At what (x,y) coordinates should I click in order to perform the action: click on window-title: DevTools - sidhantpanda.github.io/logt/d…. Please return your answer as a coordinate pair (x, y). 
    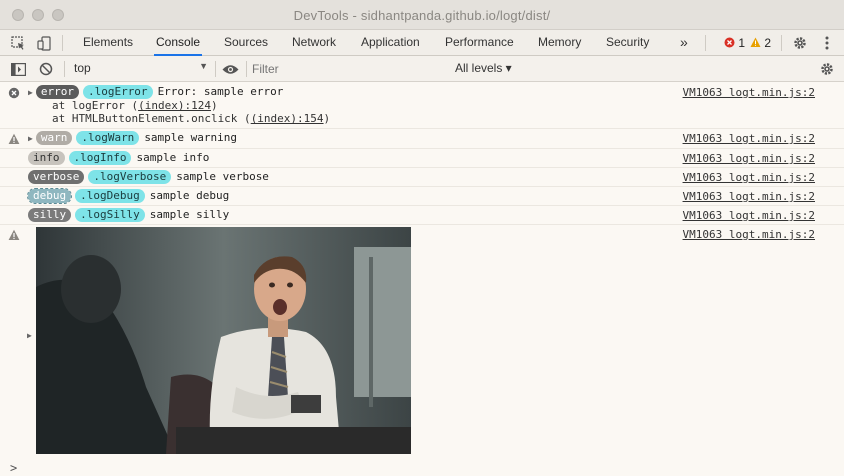
    Looking at the image, I should click on (422, 15).